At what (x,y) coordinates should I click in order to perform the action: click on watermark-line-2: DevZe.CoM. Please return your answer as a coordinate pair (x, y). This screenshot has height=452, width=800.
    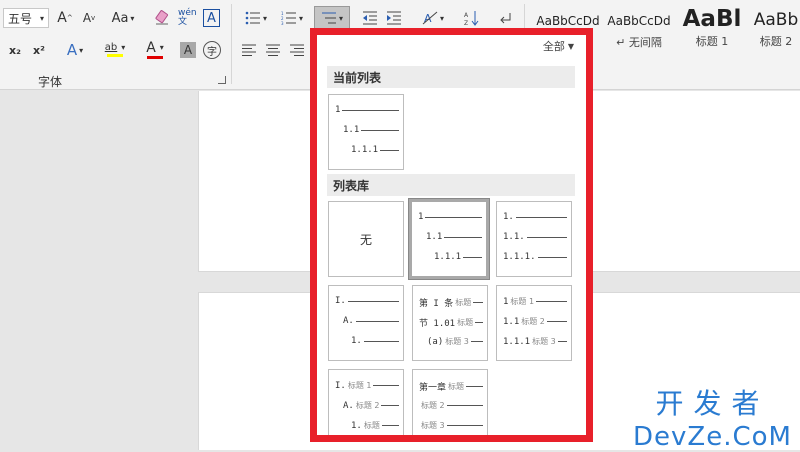
    Looking at the image, I should click on (712, 437).